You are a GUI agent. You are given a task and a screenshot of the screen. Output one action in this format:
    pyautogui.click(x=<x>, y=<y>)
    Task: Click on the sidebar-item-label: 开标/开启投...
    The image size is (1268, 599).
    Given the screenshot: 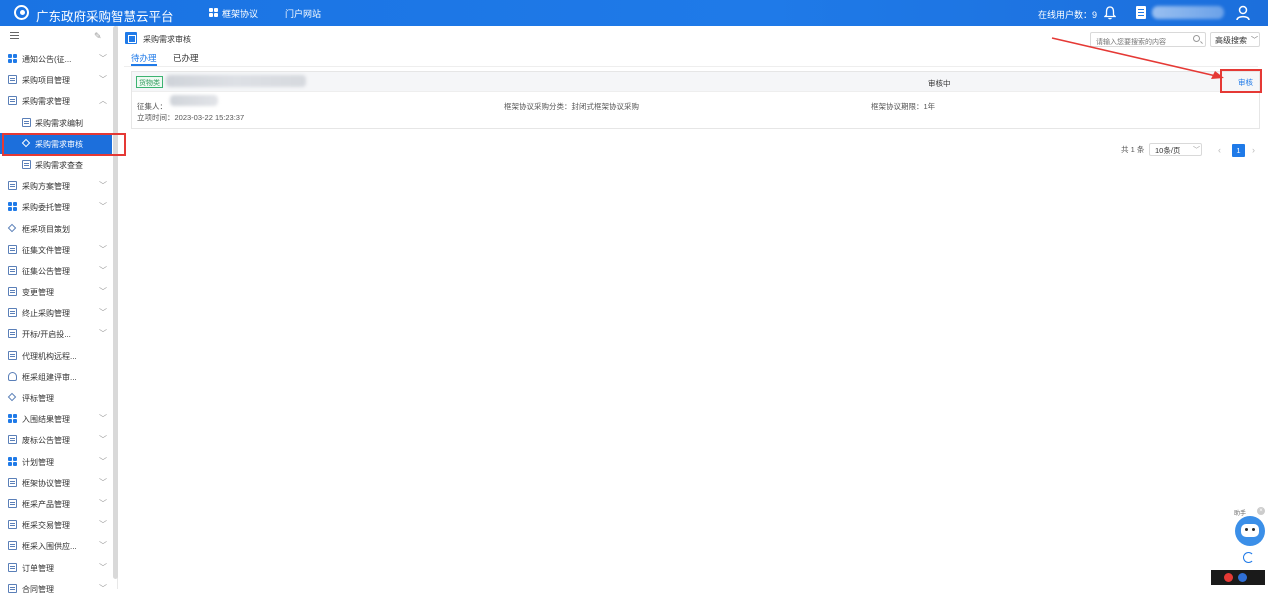 What is the action you would take?
    pyautogui.click(x=46, y=335)
    